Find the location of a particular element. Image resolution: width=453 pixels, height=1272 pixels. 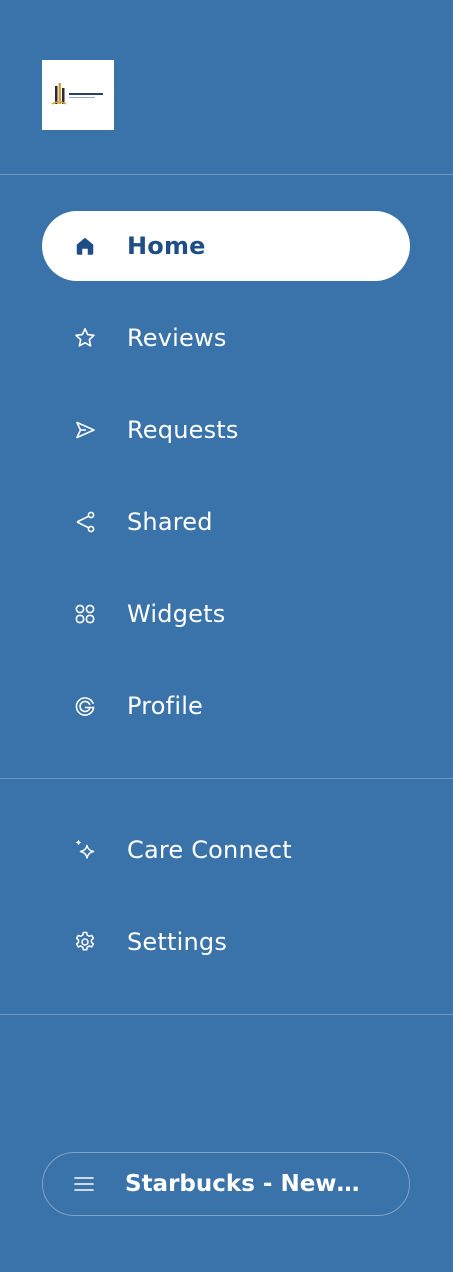

share-icon is located at coordinates (85, 522).